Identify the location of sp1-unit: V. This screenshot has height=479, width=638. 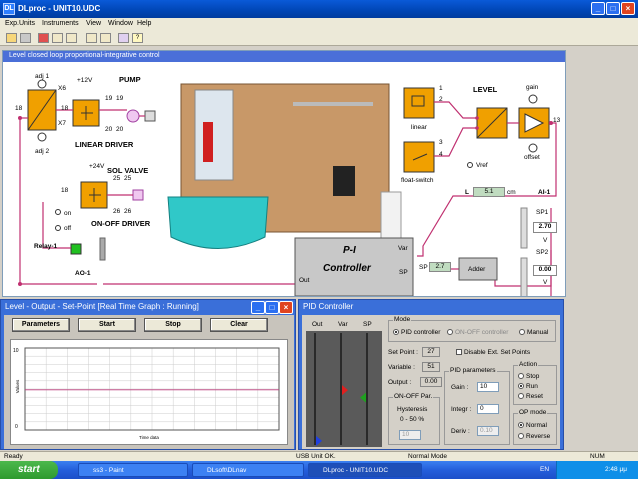
(545, 240).